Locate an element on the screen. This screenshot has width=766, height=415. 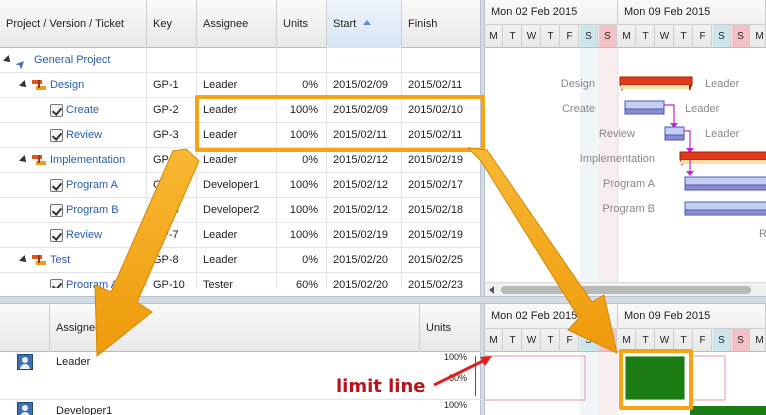
ticket-name-link: Create is located at coordinates (82, 110).